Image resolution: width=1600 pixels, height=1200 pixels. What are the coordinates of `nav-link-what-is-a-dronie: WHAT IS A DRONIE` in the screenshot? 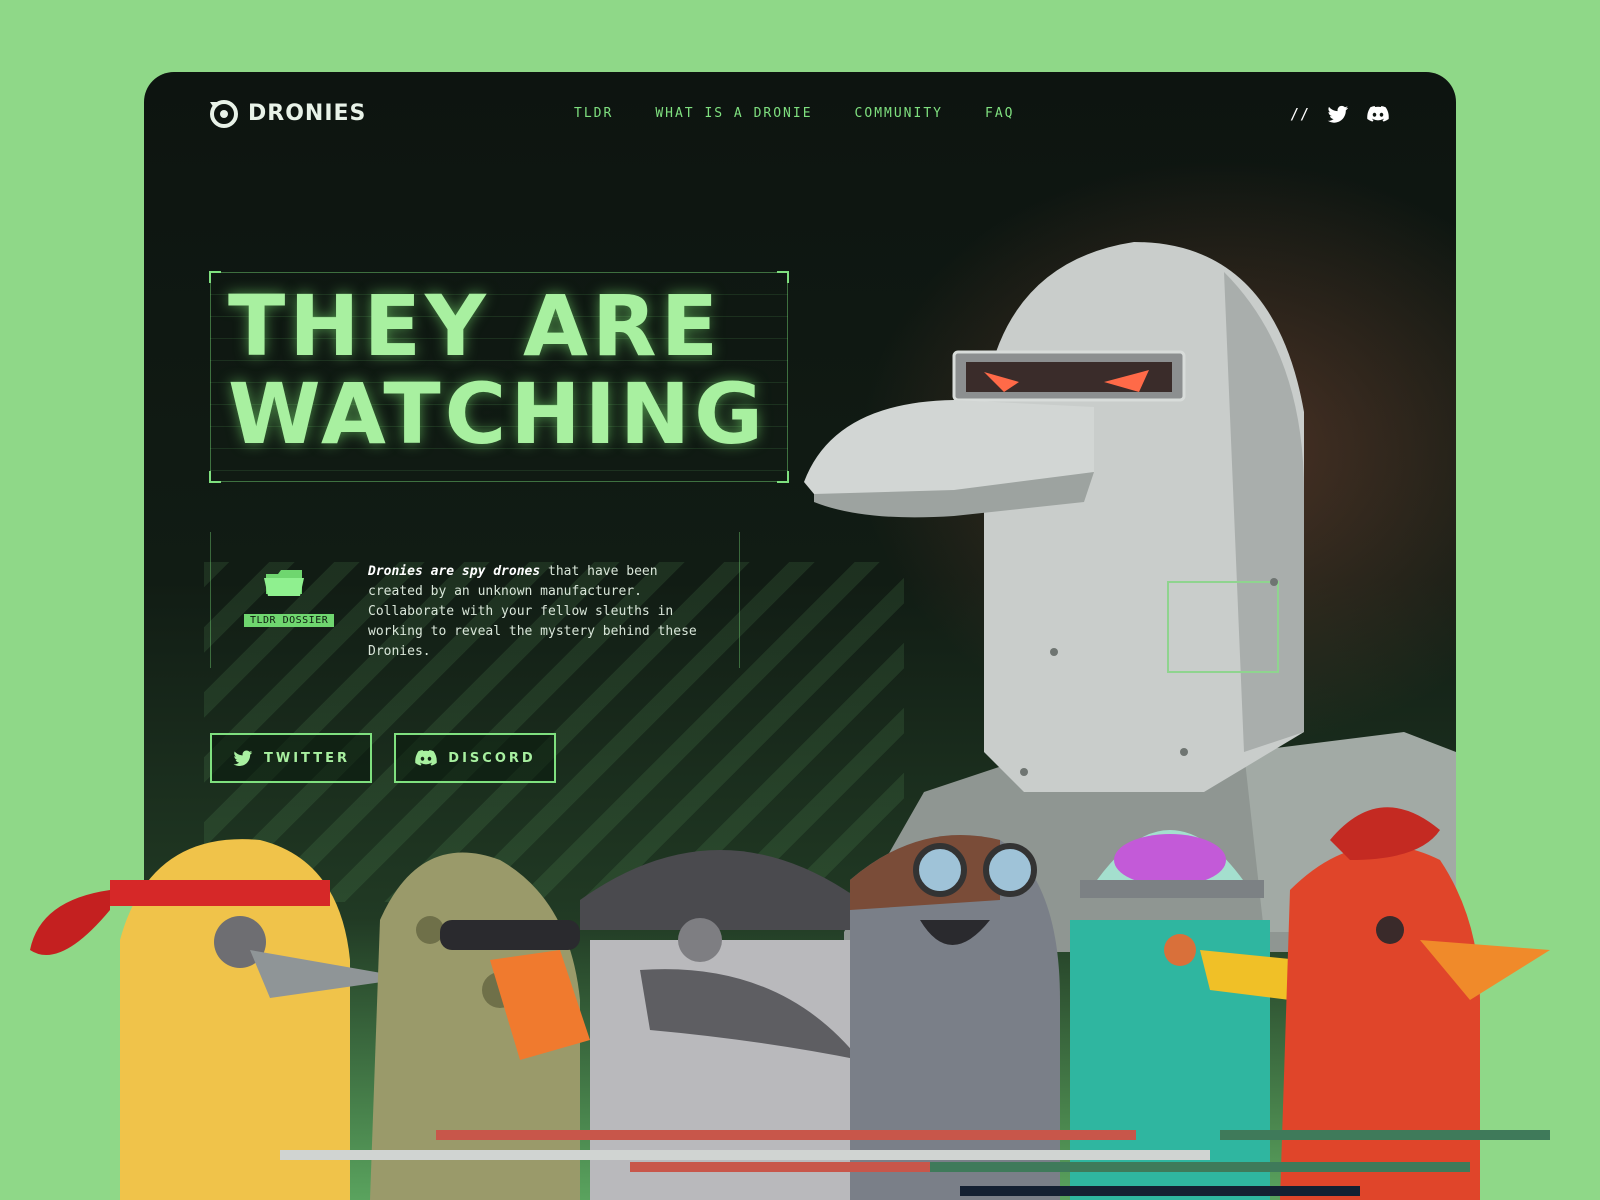 It's located at (733, 113).